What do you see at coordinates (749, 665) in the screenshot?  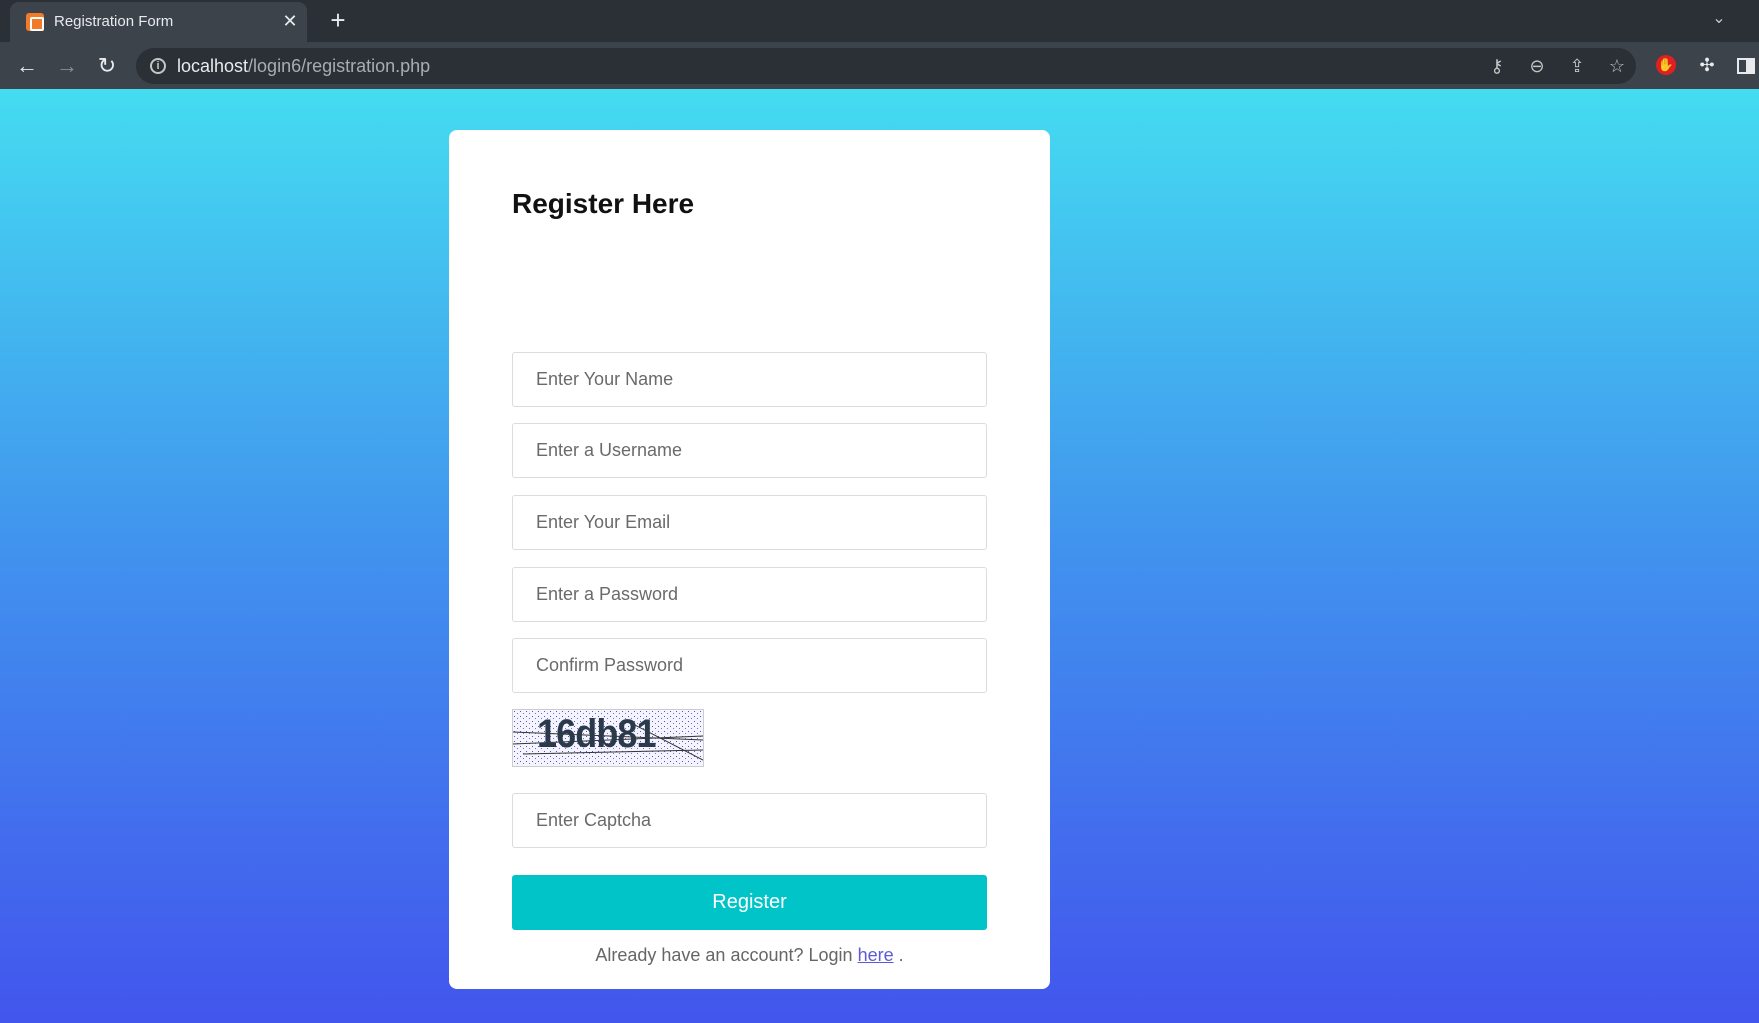 I see `confirm-password-input` at bounding box center [749, 665].